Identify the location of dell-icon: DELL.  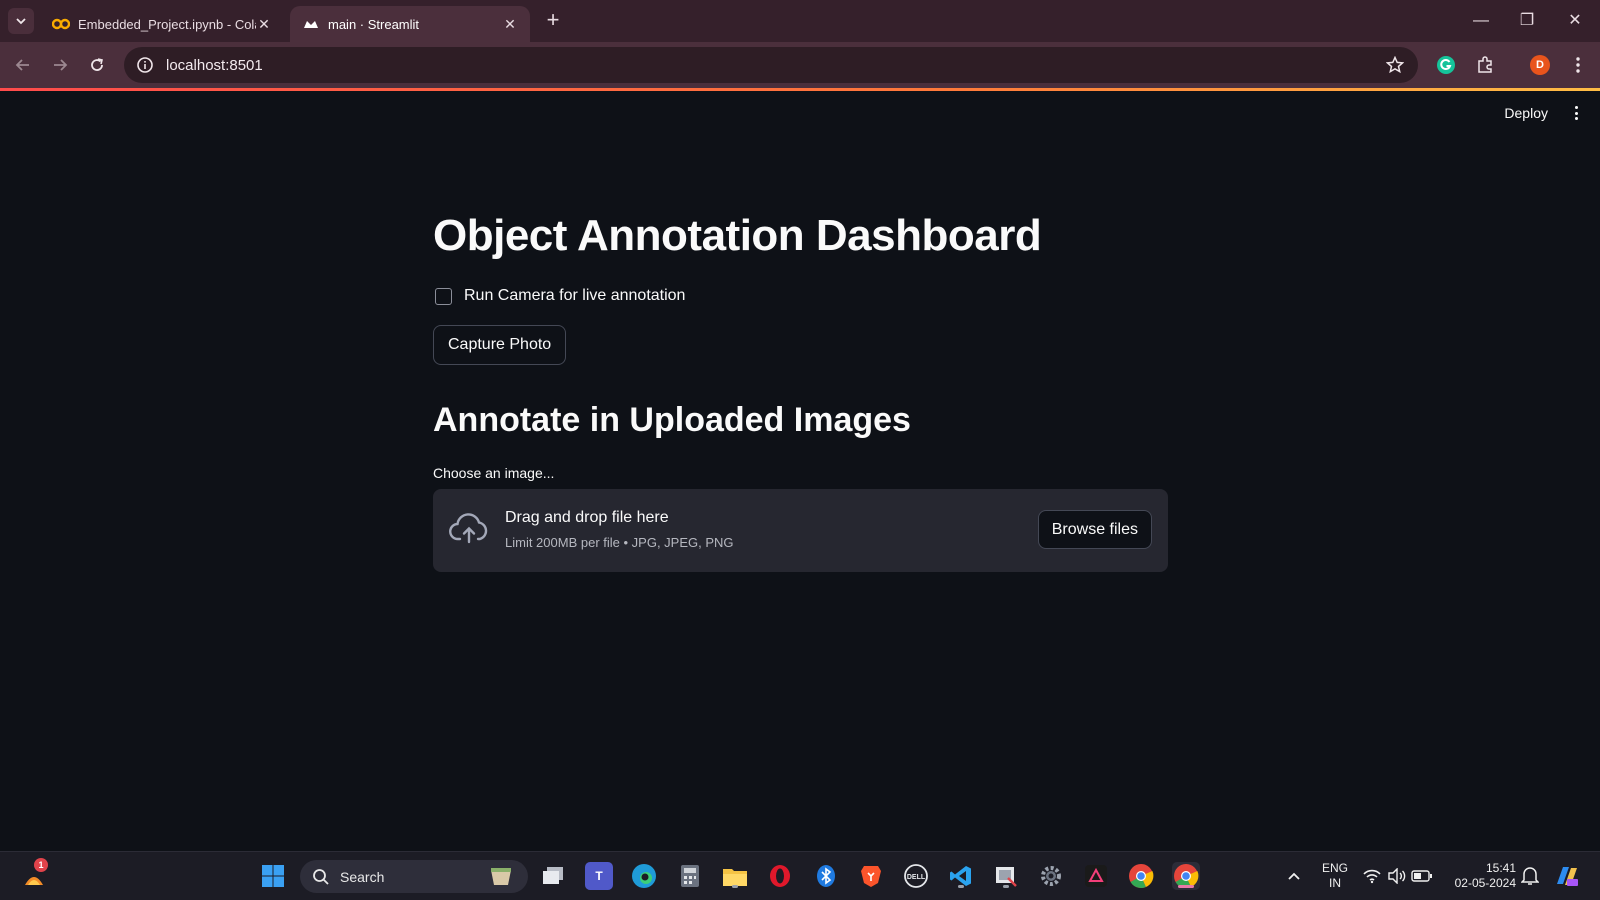
(916, 876).